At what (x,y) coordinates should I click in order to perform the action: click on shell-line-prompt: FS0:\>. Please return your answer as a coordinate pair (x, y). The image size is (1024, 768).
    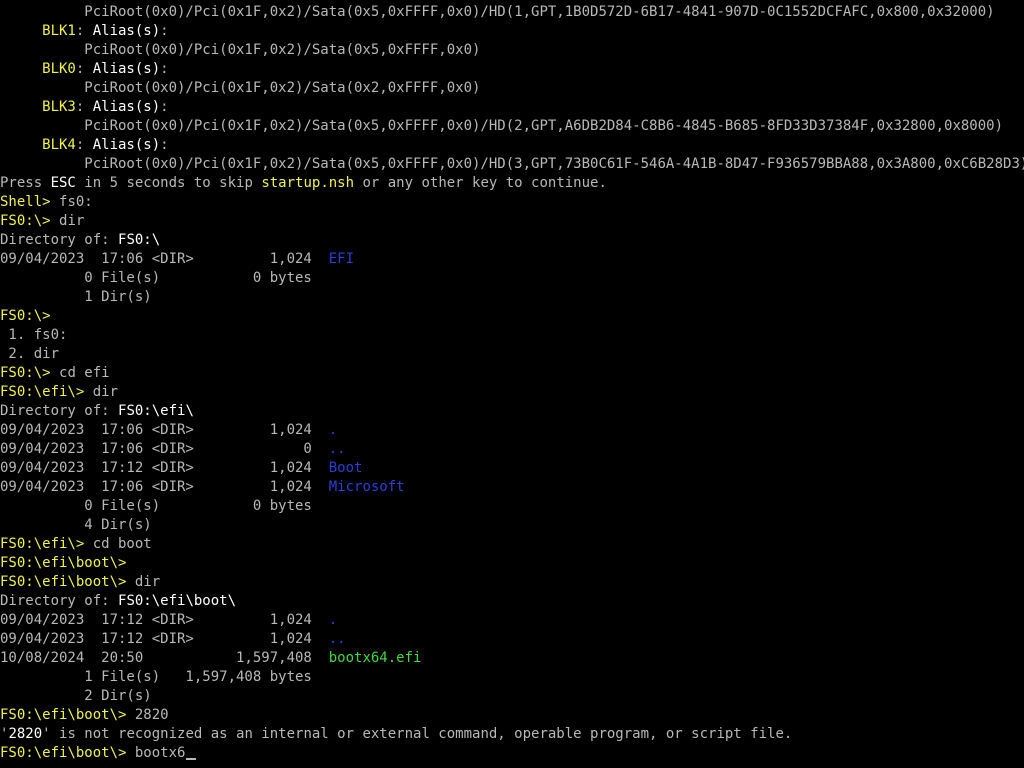
    Looking at the image, I should click on (512, 316).